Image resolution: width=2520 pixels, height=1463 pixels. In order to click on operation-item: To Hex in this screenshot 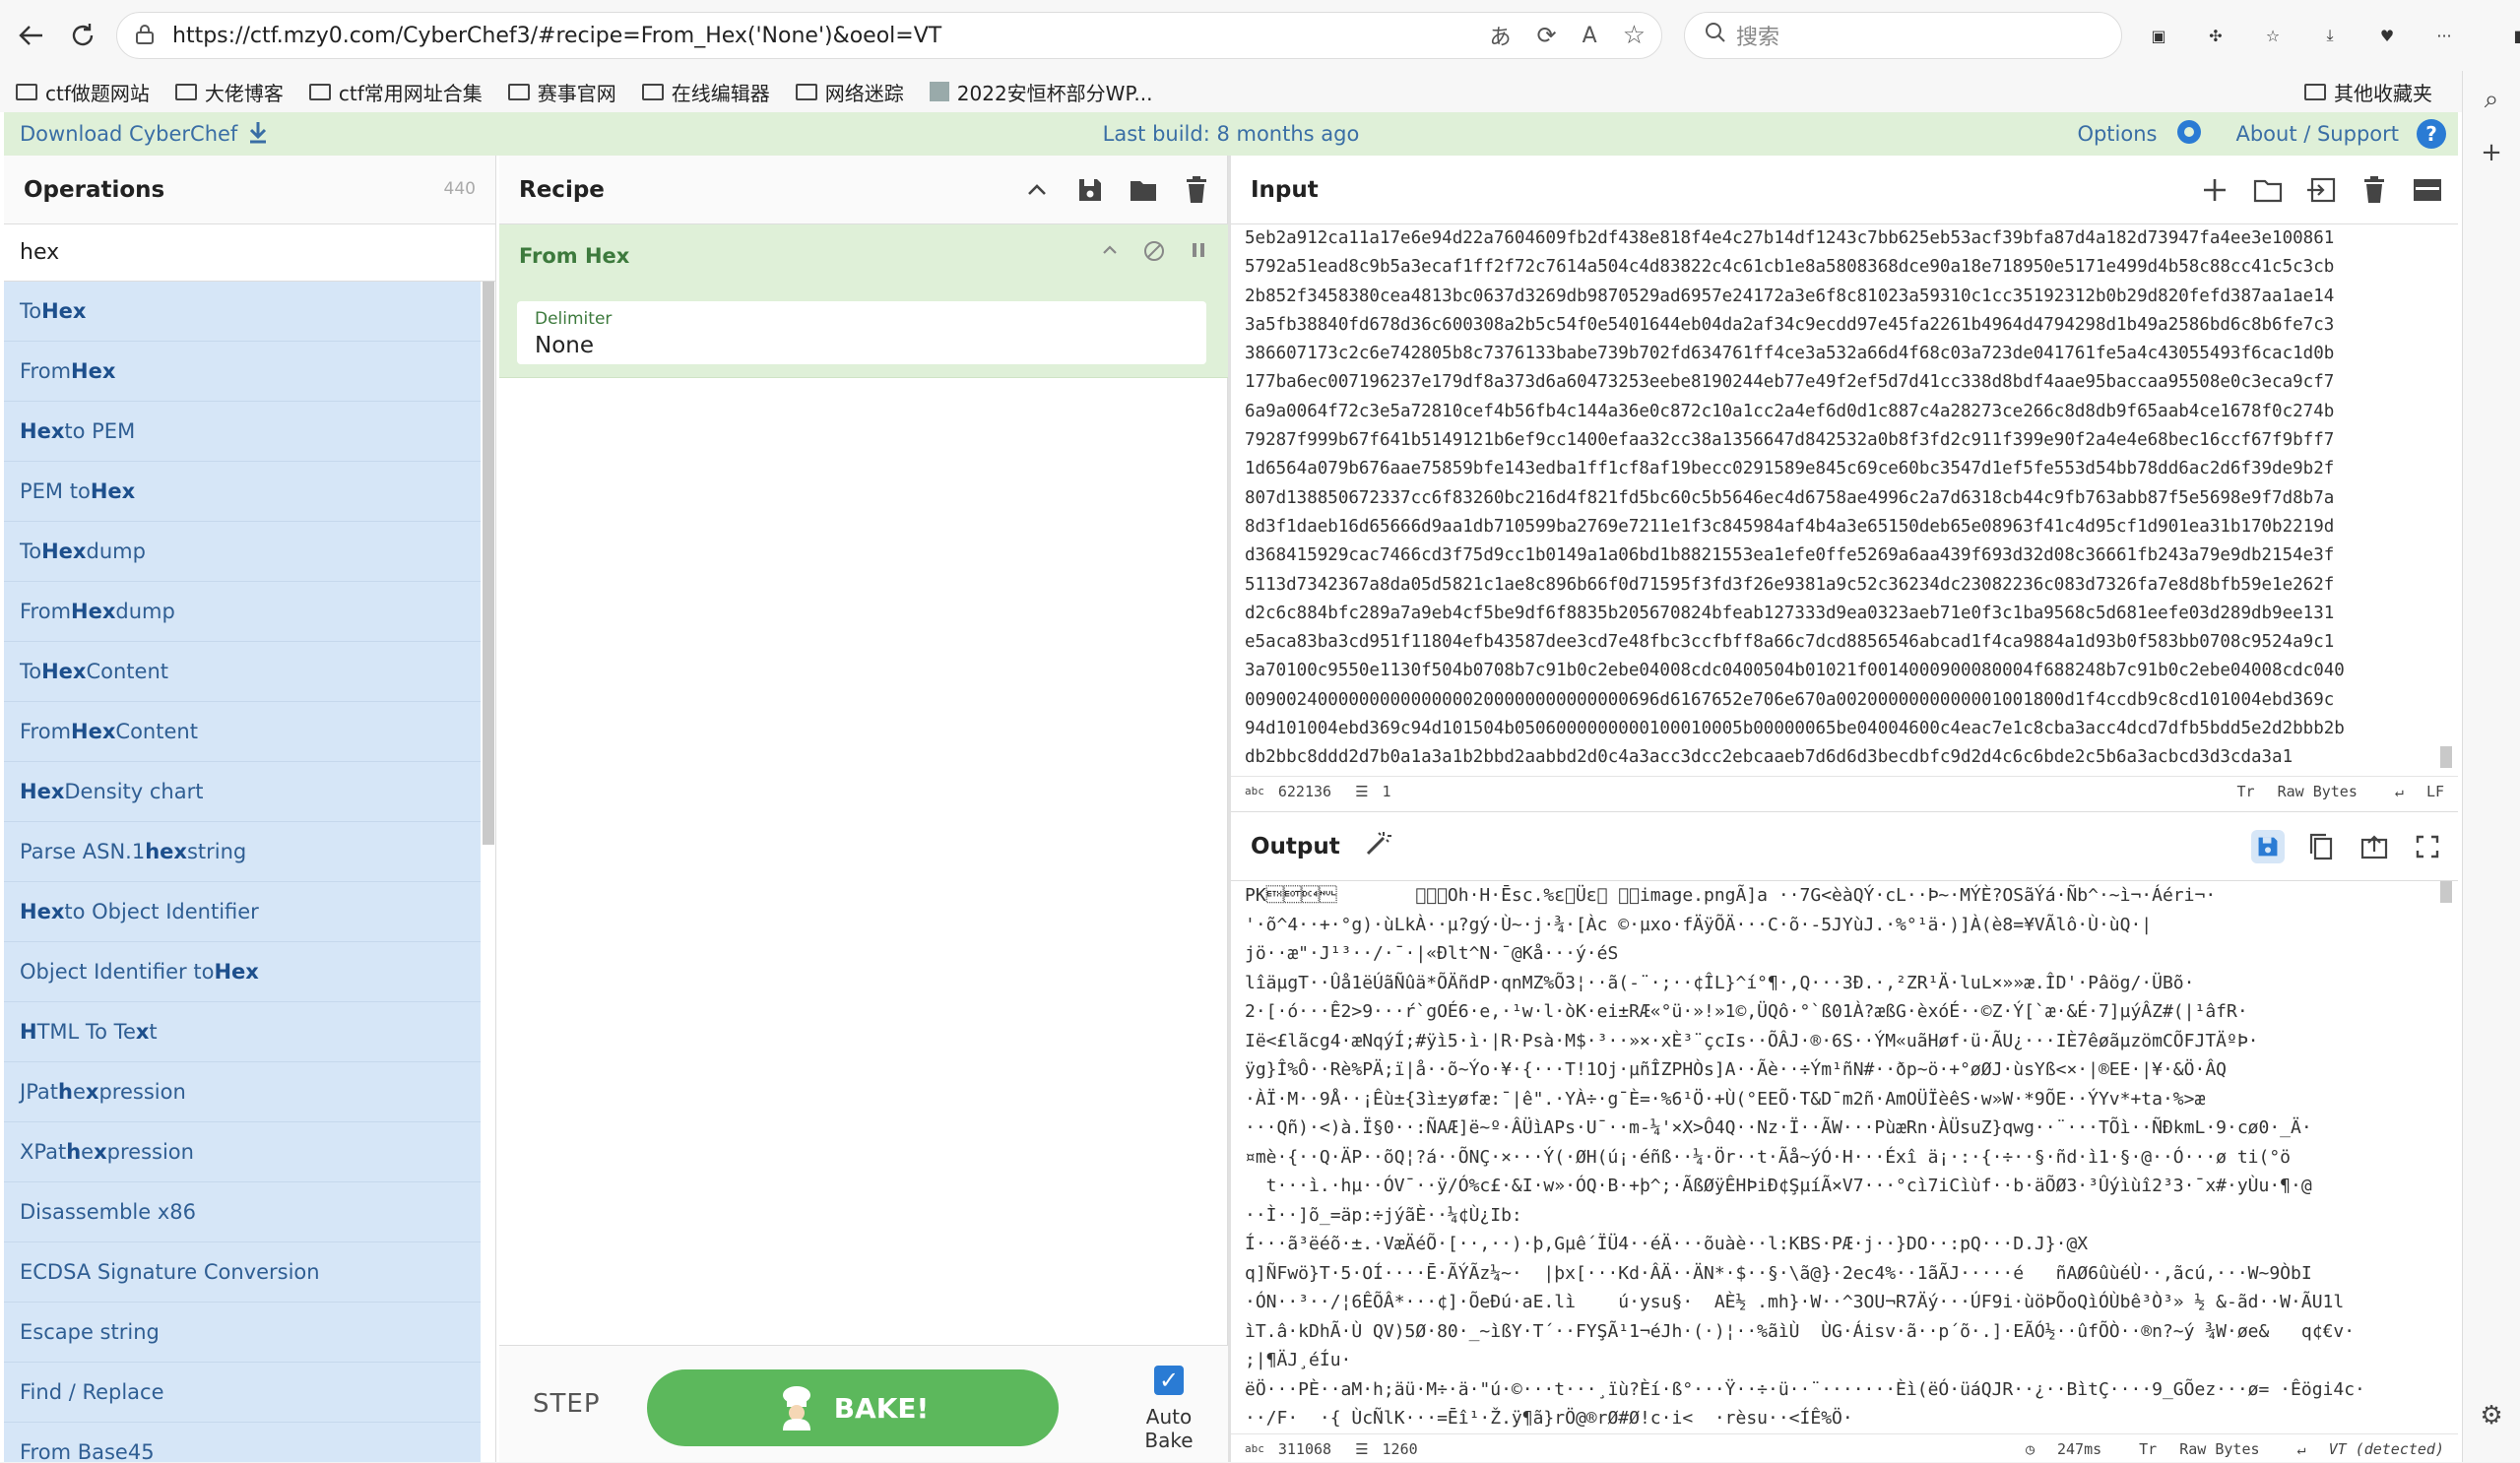, I will do `click(242, 312)`.